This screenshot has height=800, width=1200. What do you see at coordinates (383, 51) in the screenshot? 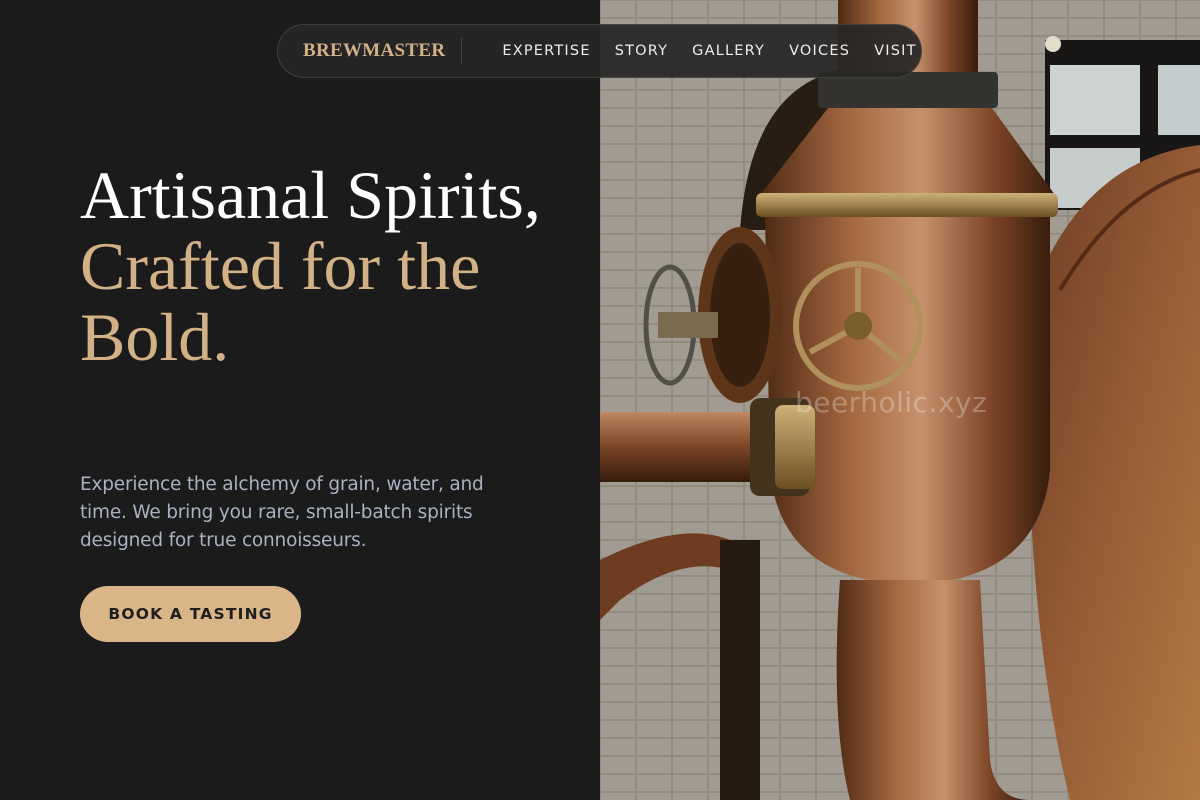
I see `brand-logo: BREWMASTER` at bounding box center [383, 51].